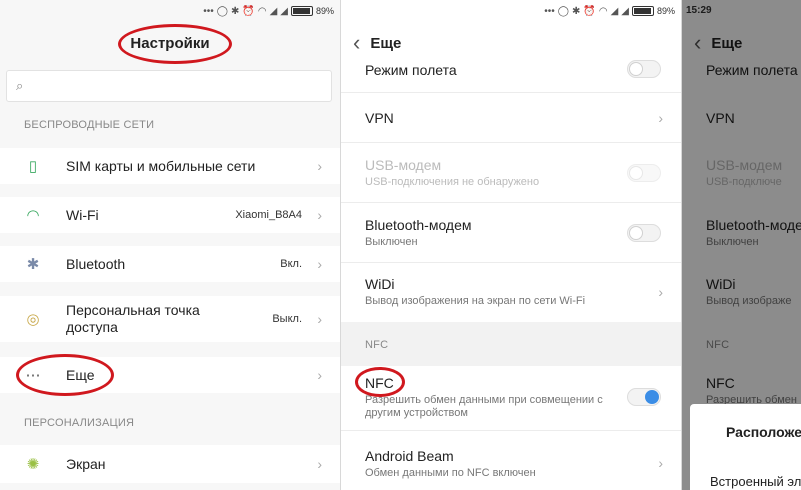  What do you see at coordinates (89, 125) in the screenshot?
I see `section-header-wireless: БЕСПРОВОДНЫЕ СЕТИ` at bounding box center [89, 125].